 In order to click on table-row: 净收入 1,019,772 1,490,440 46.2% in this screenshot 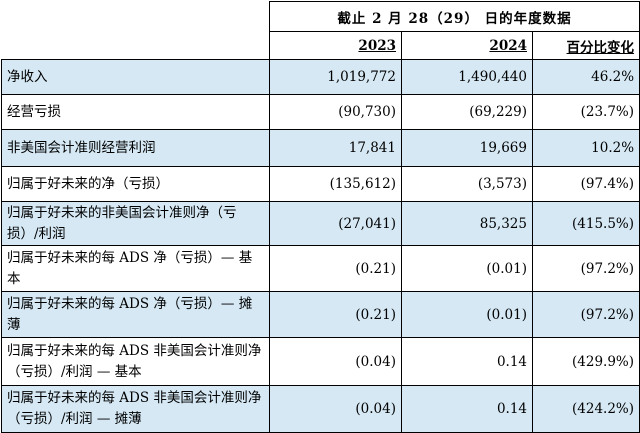, I will do `click(320, 77)`.